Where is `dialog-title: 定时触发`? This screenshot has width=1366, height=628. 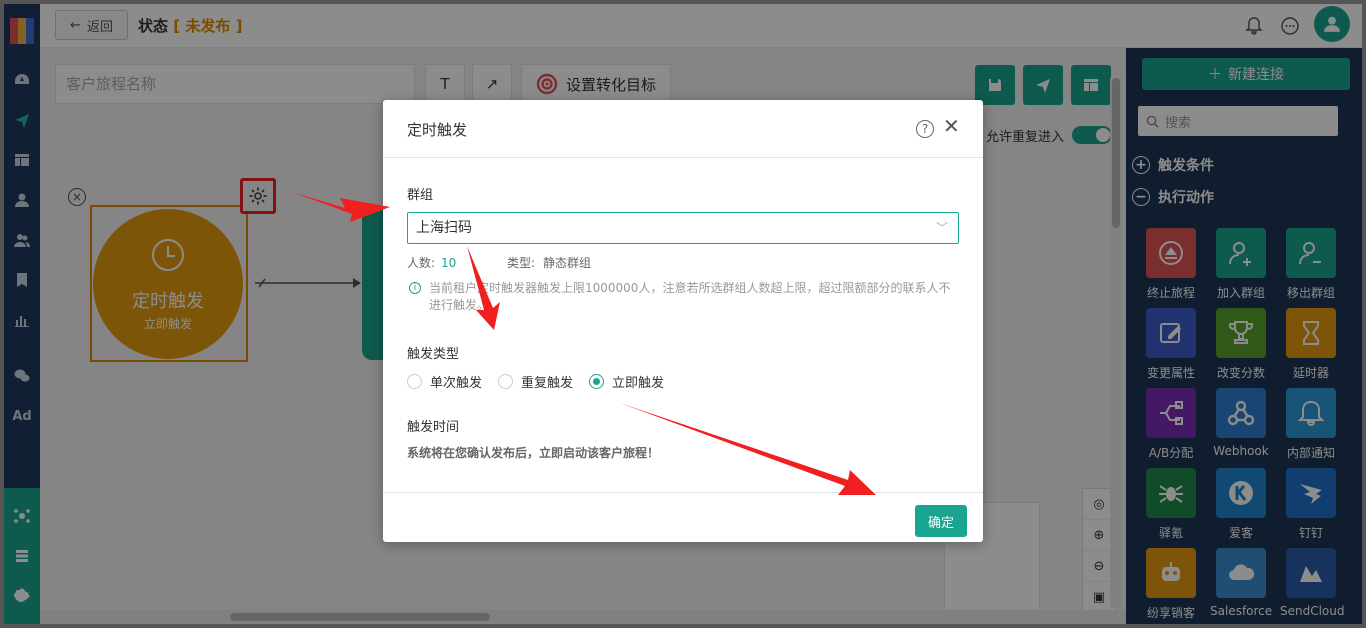 dialog-title: 定时触发 is located at coordinates (437, 130).